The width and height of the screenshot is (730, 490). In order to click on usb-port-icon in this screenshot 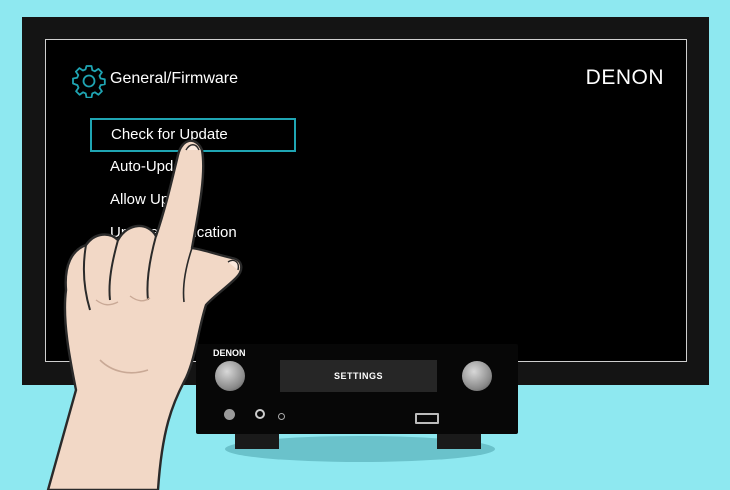, I will do `click(427, 418)`.